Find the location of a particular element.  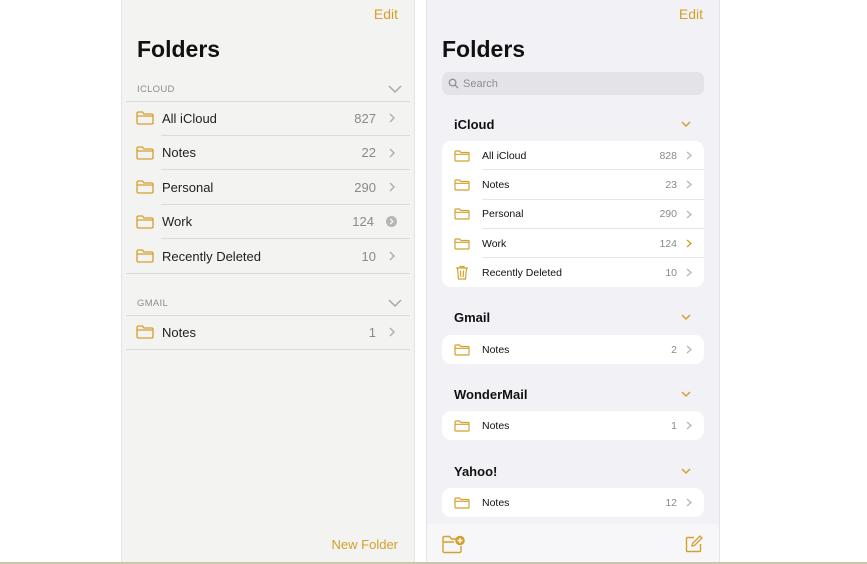

section-header-gmail: GMAIL is located at coordinates (269, 303).